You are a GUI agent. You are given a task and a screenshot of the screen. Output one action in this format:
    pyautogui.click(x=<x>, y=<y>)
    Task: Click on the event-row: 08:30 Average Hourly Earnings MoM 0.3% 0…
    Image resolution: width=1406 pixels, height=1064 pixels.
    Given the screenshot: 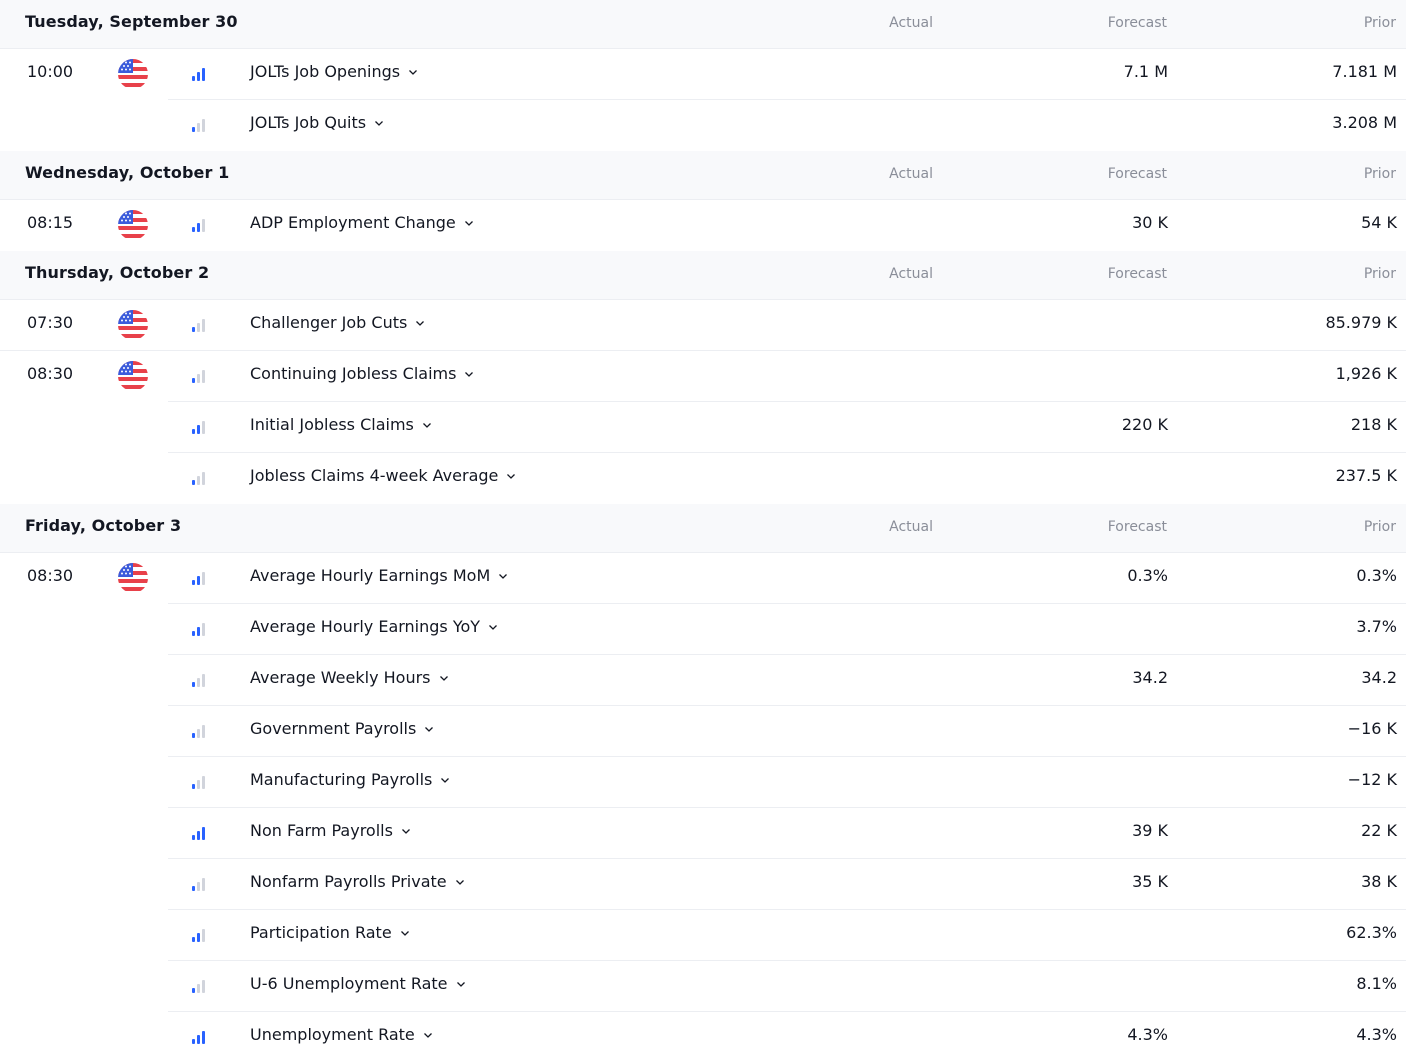 What is the action you would take?
    pyautogui.click(x=703, y=578)
    